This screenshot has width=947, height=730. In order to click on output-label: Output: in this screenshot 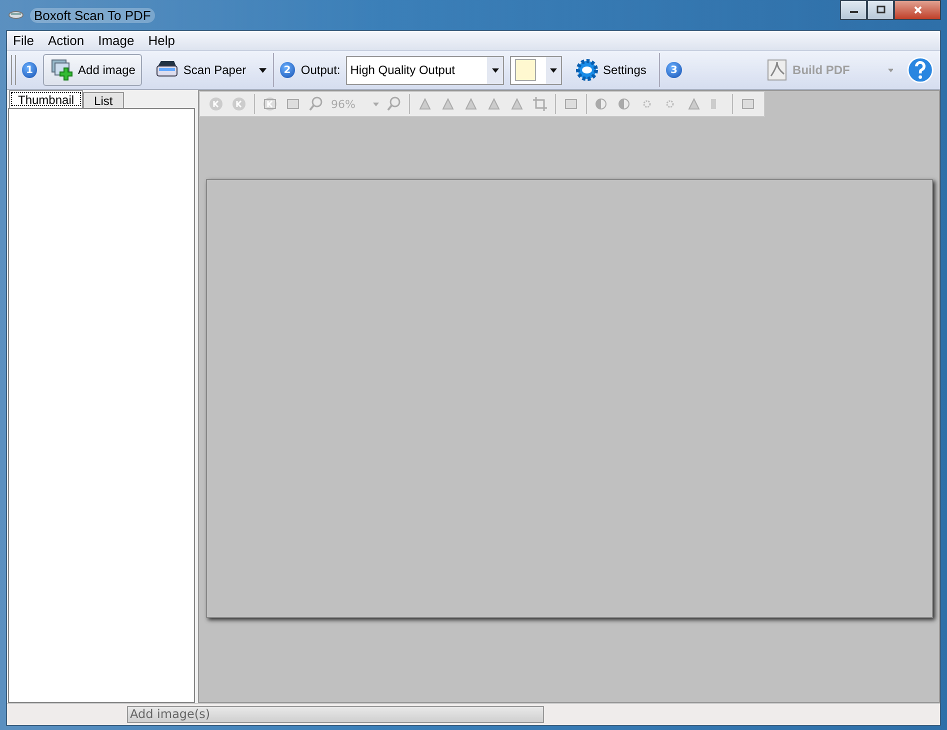, I will do `click(320, 70)`.